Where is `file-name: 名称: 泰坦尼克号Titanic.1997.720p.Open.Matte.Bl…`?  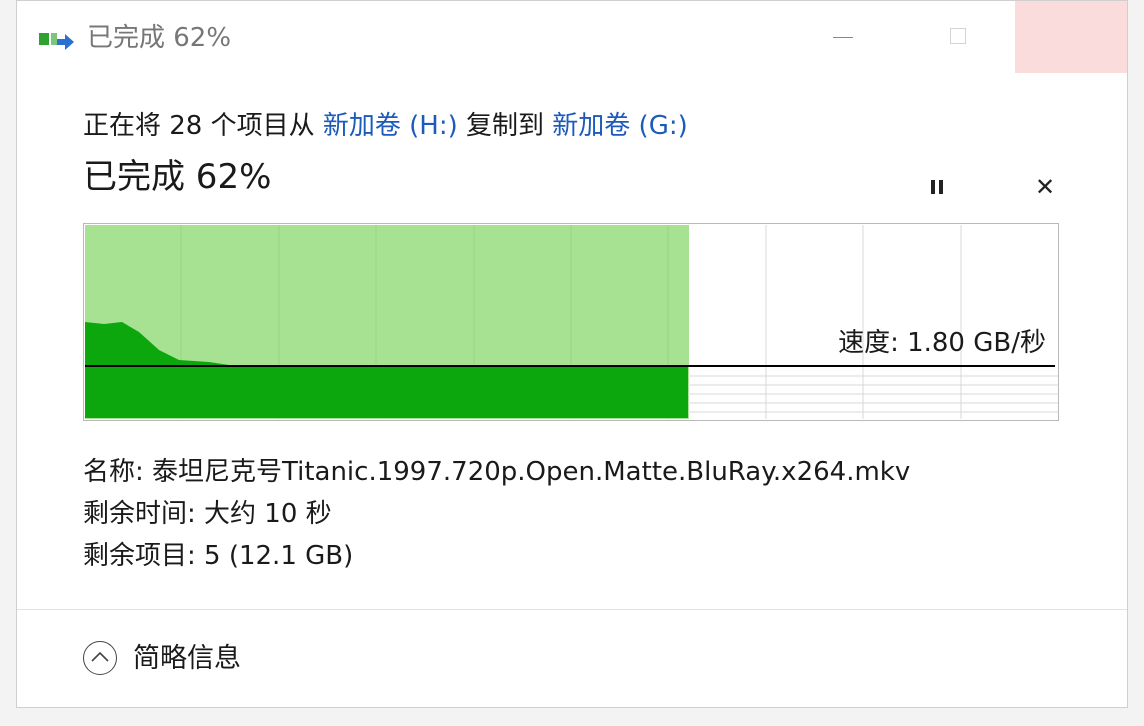
file-name: 名称: 泰坦尼克号Titanic.1997.720p.Open.Matte.Bl… is located at coordinates (497, 472).